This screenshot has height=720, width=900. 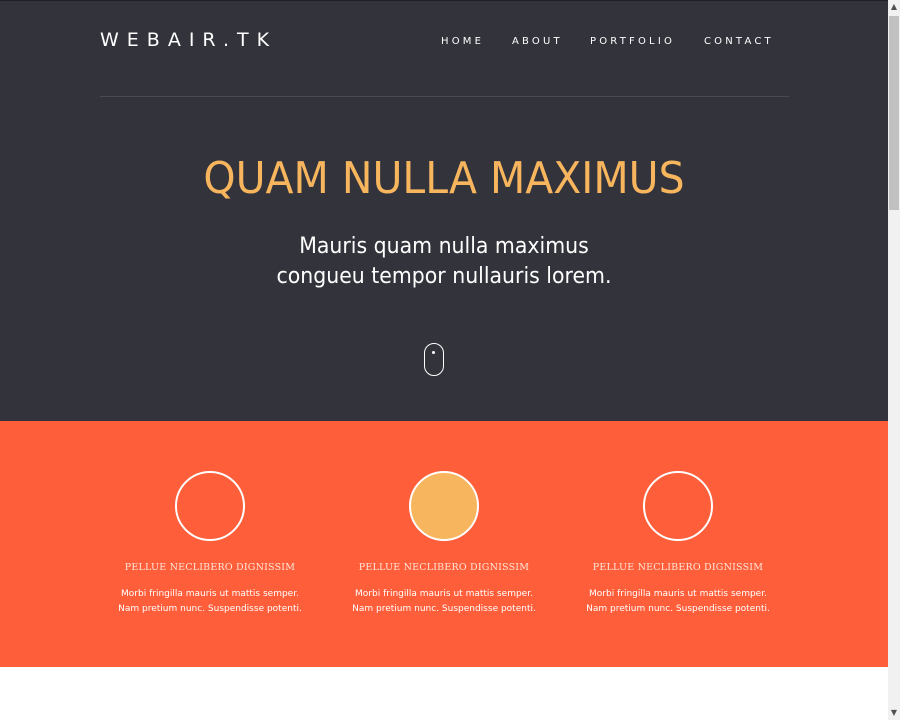 What do you see at coordinates (444, 506) in the screenshot?
I see `feature-circle-filled-icon` at bounding box center [444, 506].